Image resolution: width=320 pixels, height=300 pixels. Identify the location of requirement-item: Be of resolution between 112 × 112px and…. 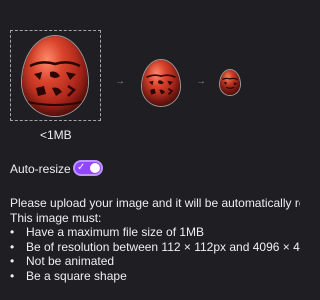
(155, 247).